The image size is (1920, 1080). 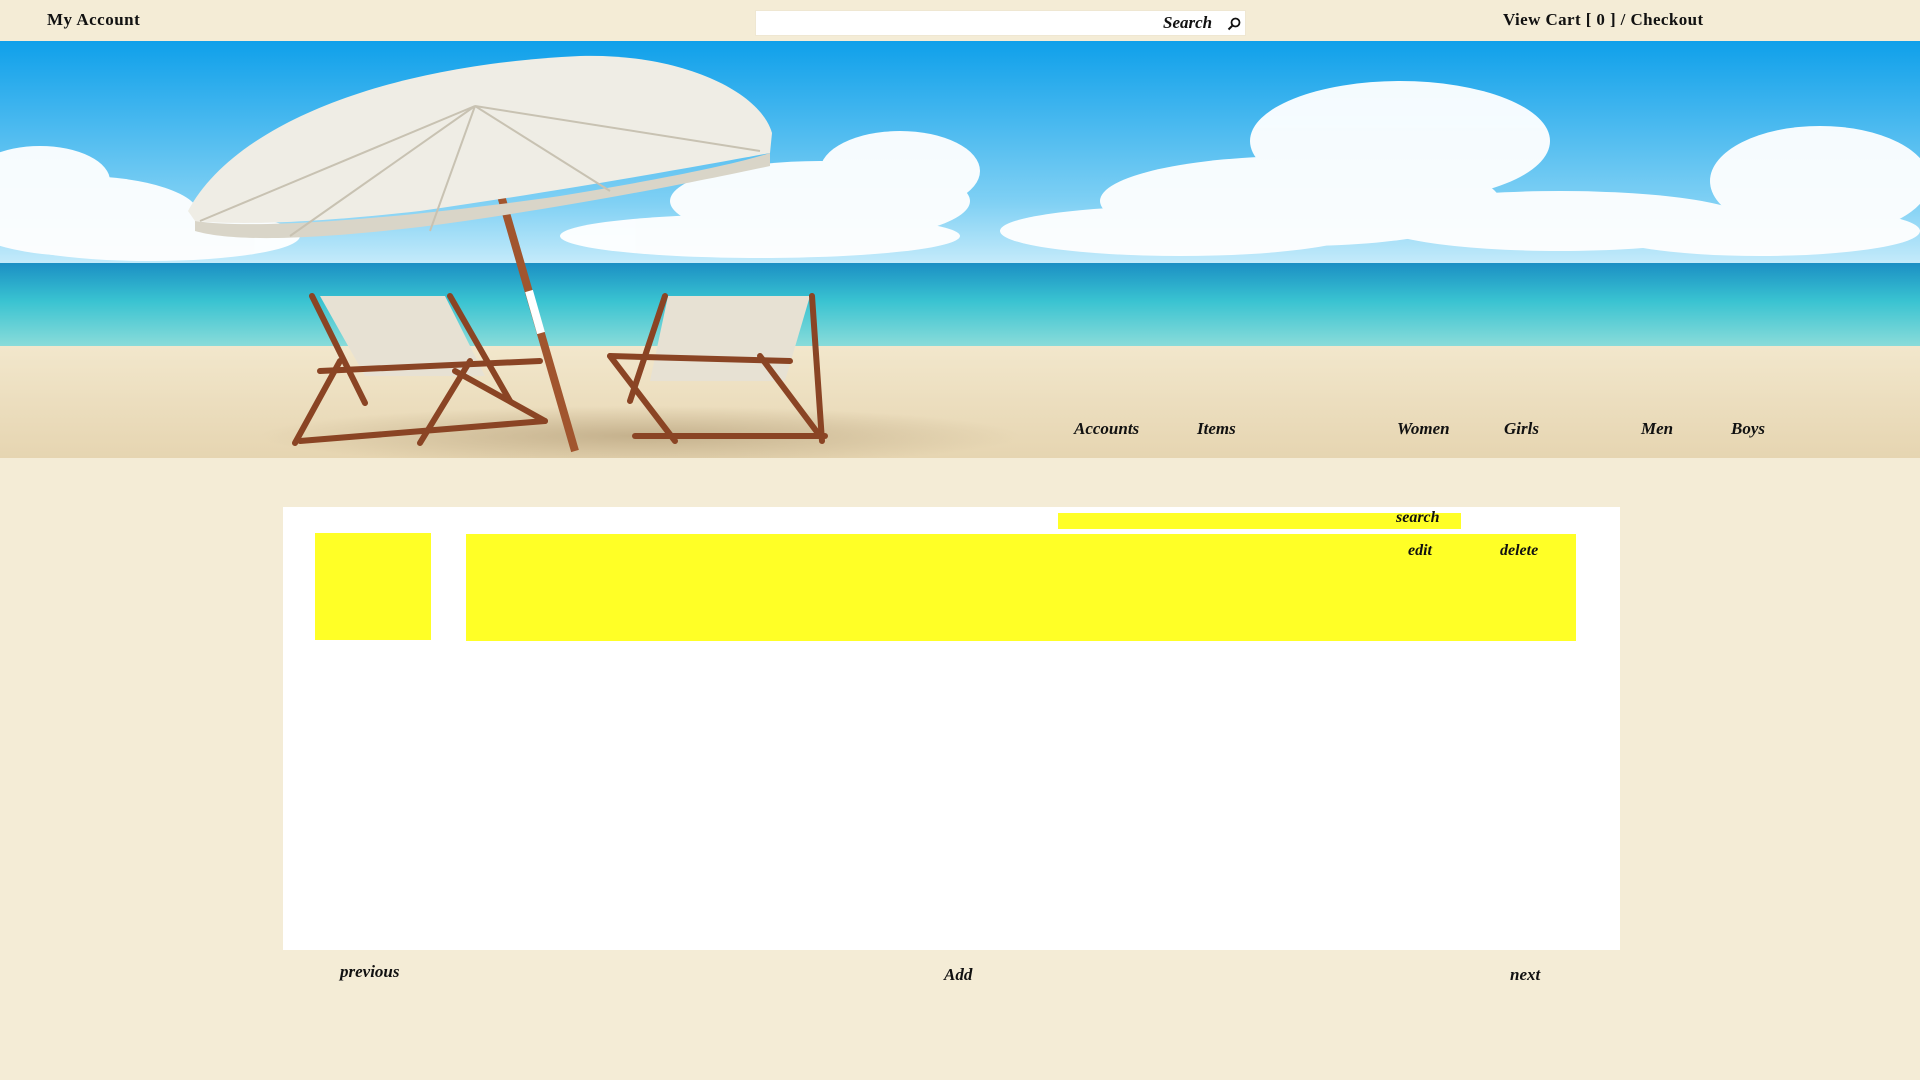 I want to click on item-thumbnail, so click(x=373, y=586).